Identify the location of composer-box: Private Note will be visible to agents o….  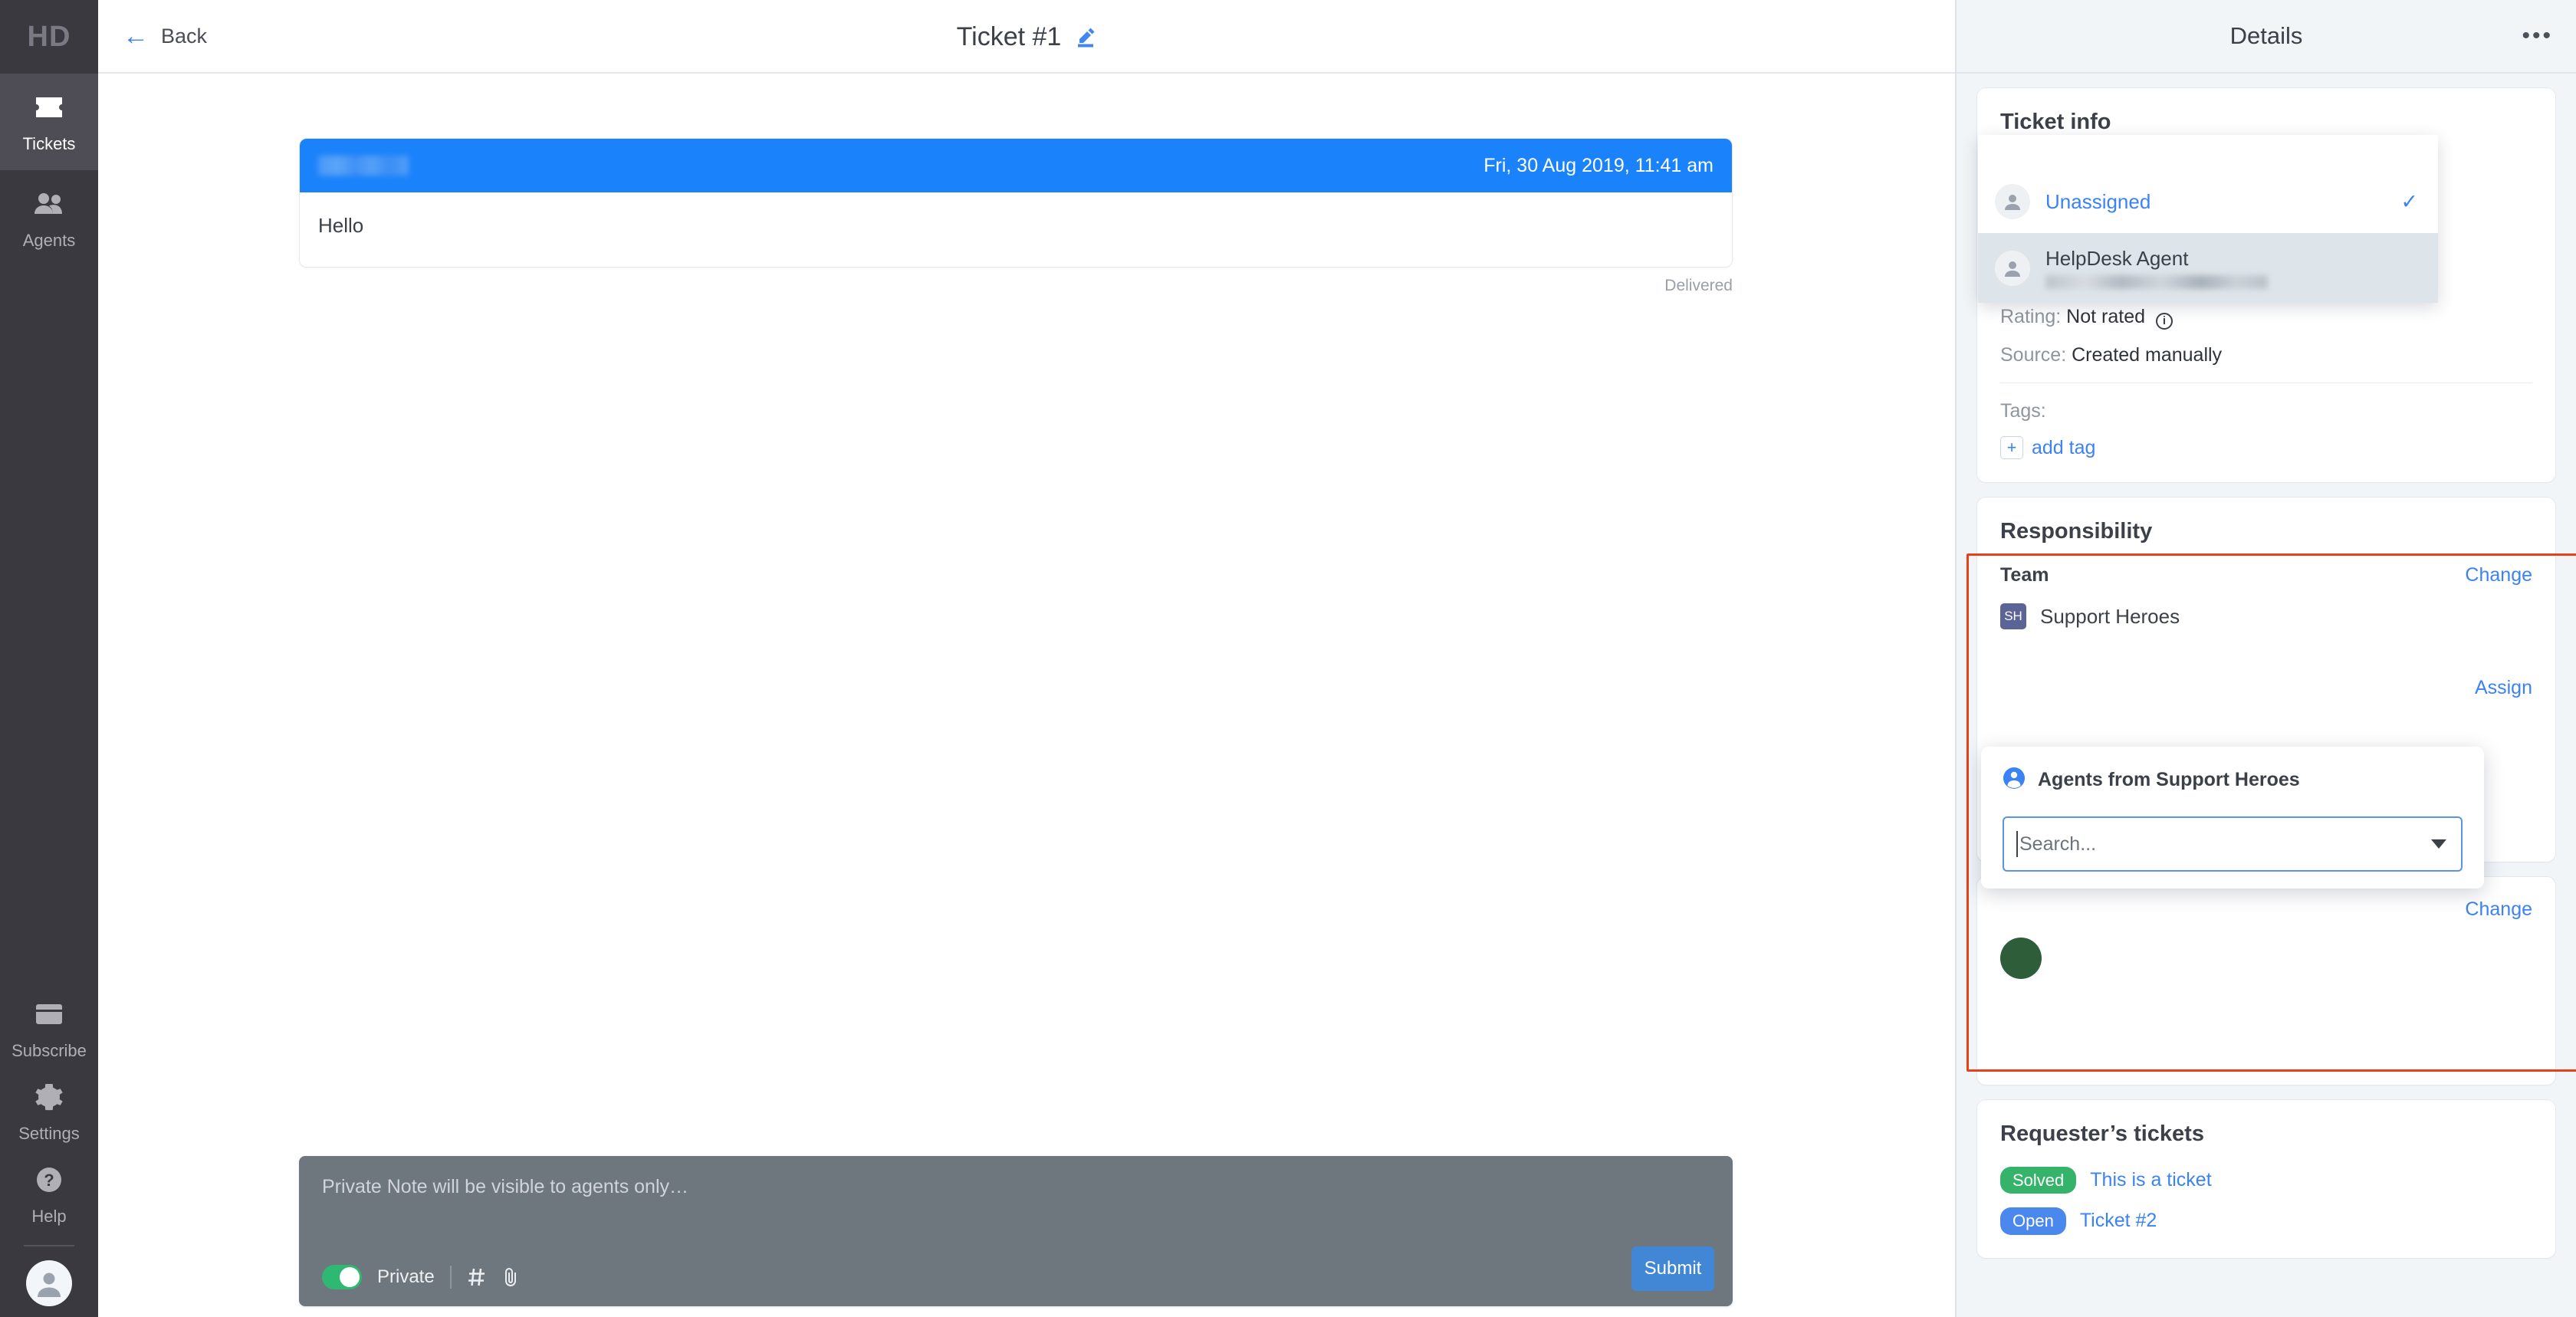
(1016, 1231).